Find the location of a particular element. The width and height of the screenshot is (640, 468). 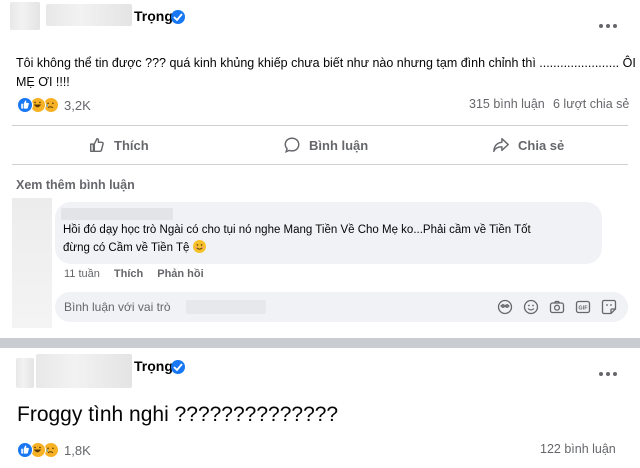

comment-meta: 11 tuần Thích Phản hồi is located at coordinates (134, 274).